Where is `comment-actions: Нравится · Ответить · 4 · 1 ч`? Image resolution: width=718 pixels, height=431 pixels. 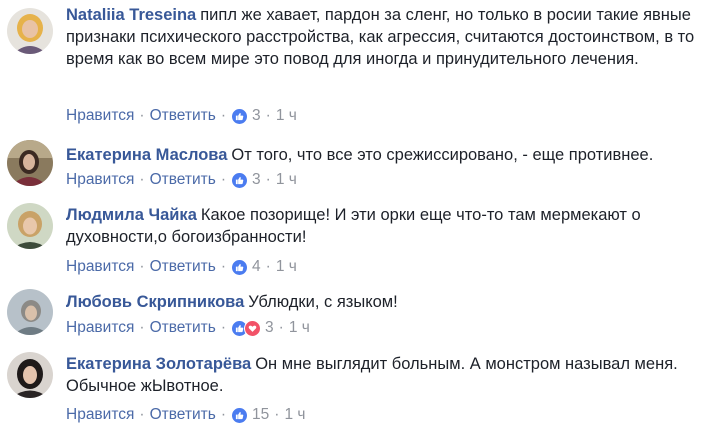 comment-actions: Нравится · Ответить · 4 · 1 ч is located at coordinates (181, 267).